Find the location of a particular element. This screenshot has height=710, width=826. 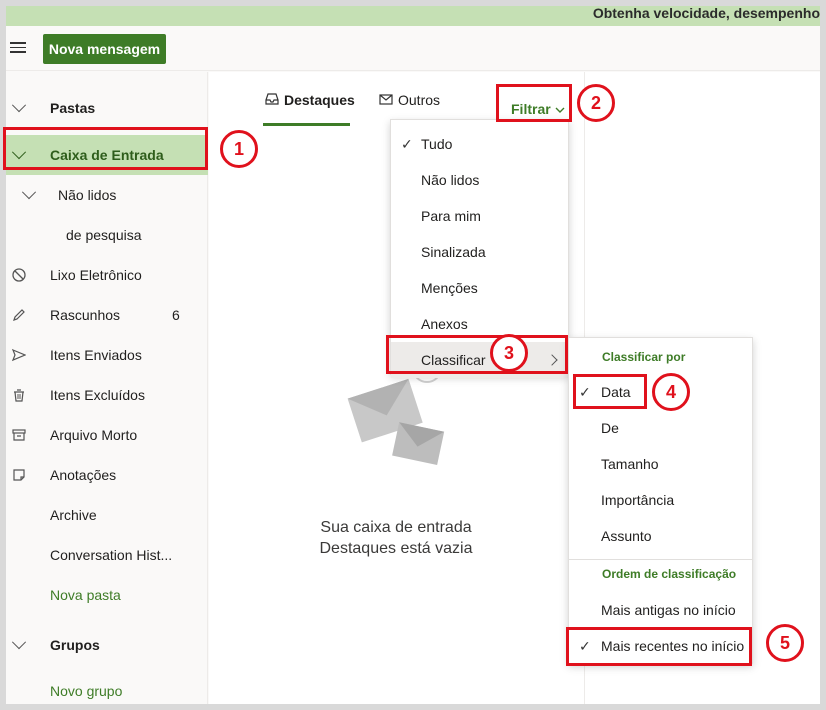

sidebar-item-label: Archive is located at coordinates (73, 515).